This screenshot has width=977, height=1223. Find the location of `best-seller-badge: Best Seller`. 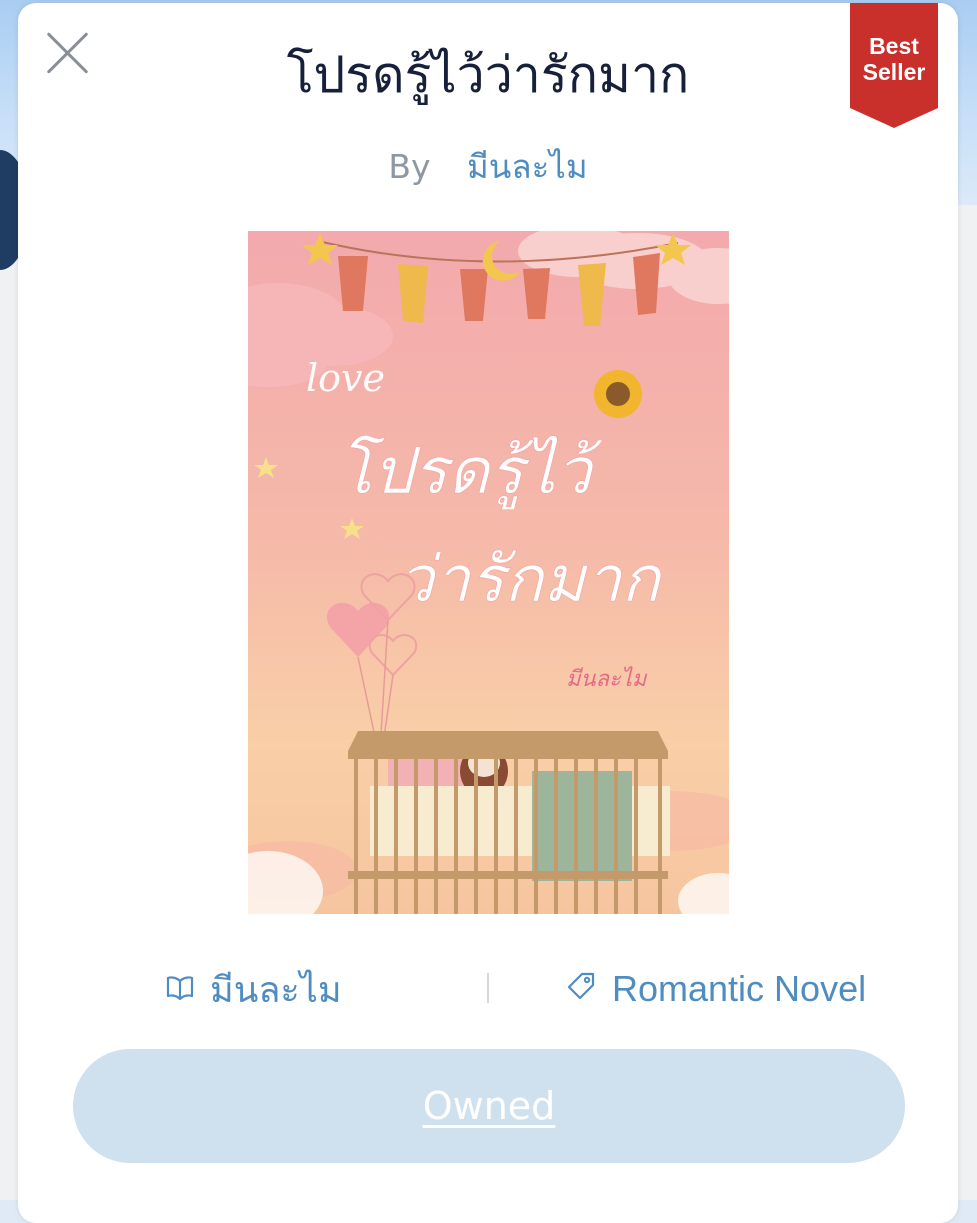

best-seller-badge: Best Seller is located at coordinates (894, 65).